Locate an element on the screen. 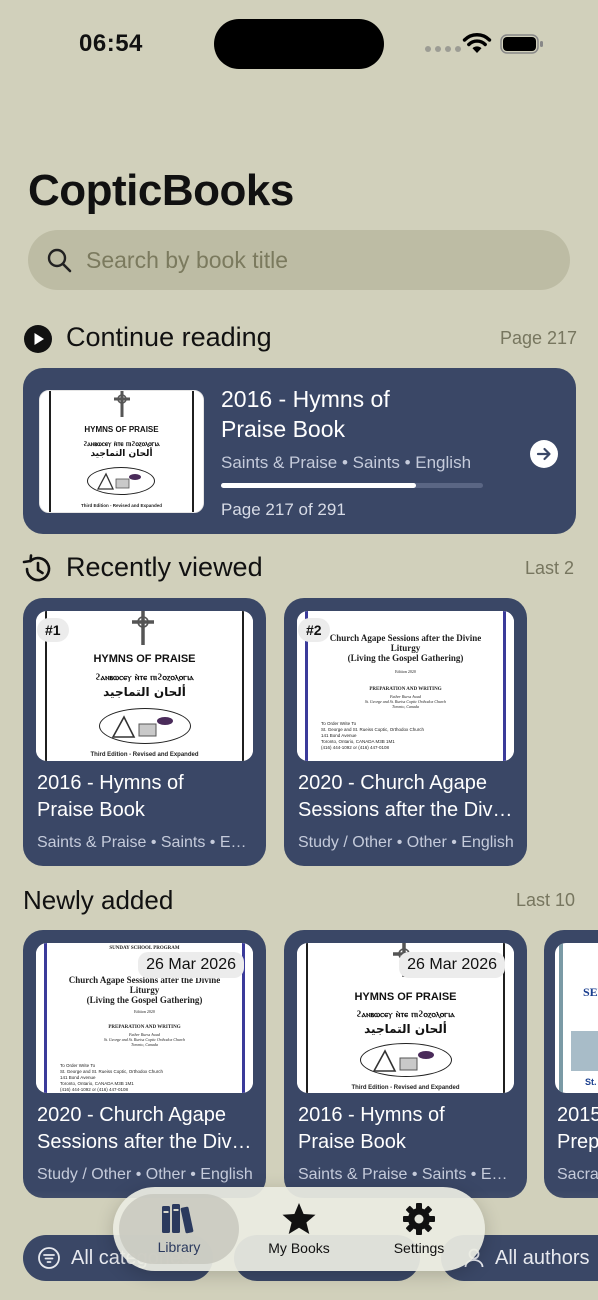 This screenshot has width=598, height=1300. gear-icon is located at coordinates (419, 1219).